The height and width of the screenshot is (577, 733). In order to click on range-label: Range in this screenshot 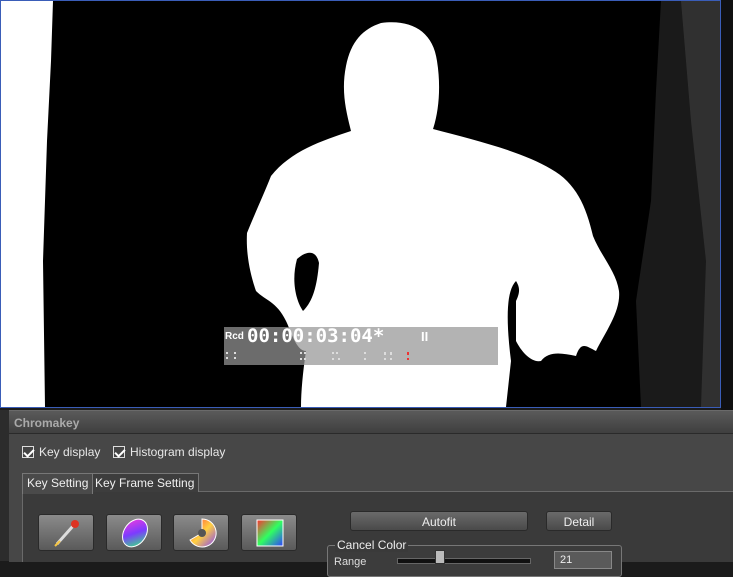, I will do `click(350, 562)`.